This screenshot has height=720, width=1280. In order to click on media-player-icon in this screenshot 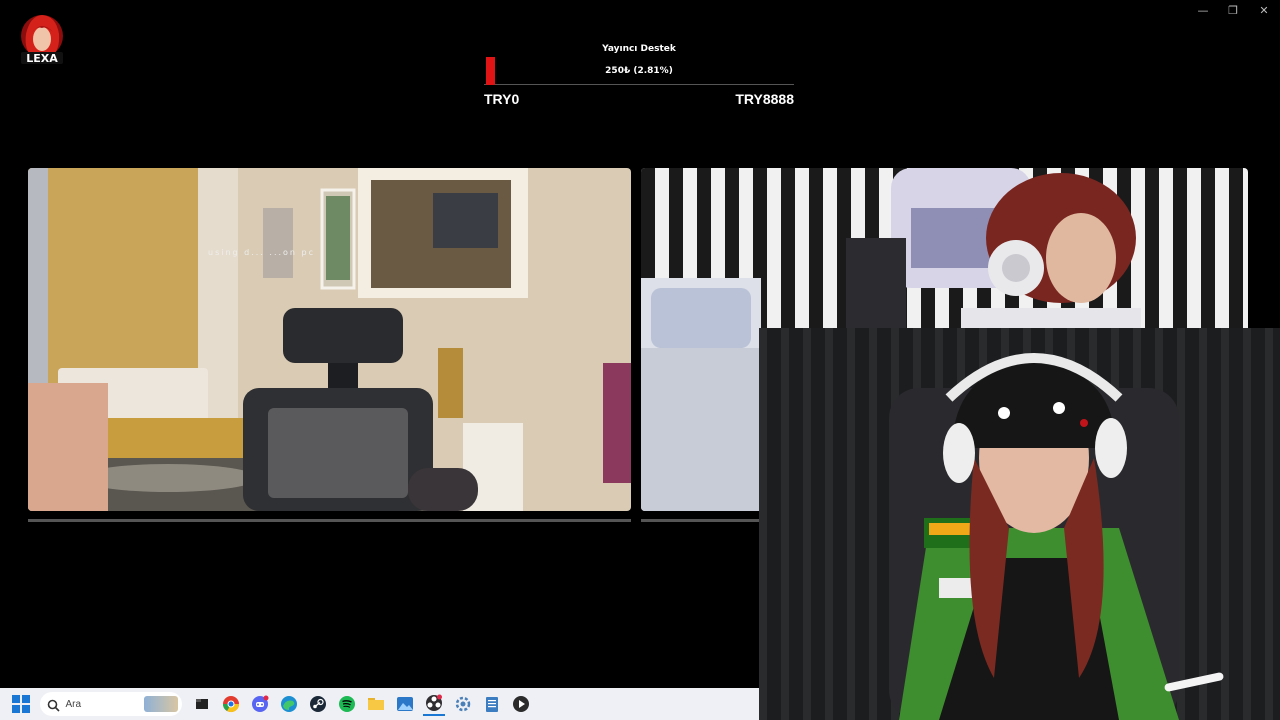, I will do `click(521, 704)`.